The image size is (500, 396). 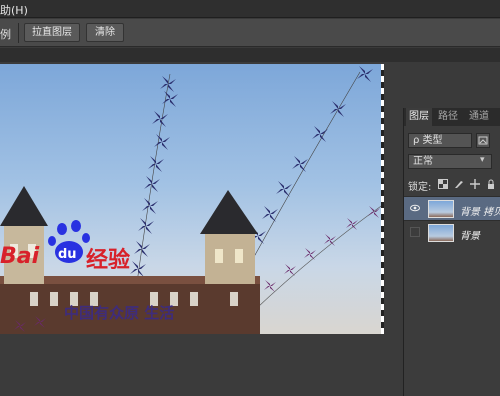 I want to click on layer-name: 背景, so click(x=470, y=236).